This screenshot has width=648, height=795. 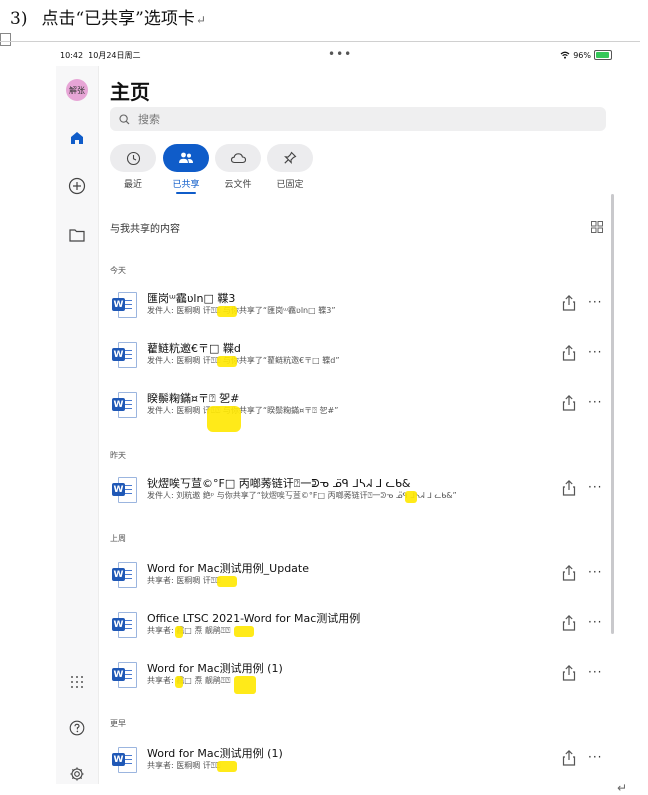 What do you see at coordinates (238, 185) in the screenshot?
I see `tab-label: 云文件` at bounding box center [238, 185].